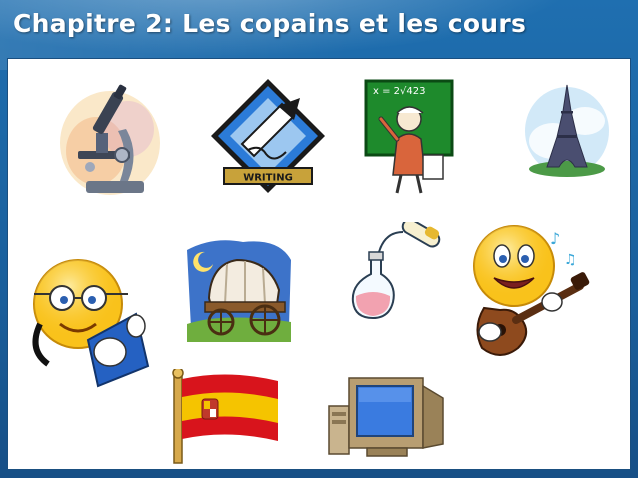  What do you see at coordinates (268, 178) in the screenshot?
I see `writing-label: WRITING` at bounding box center [268, 178].